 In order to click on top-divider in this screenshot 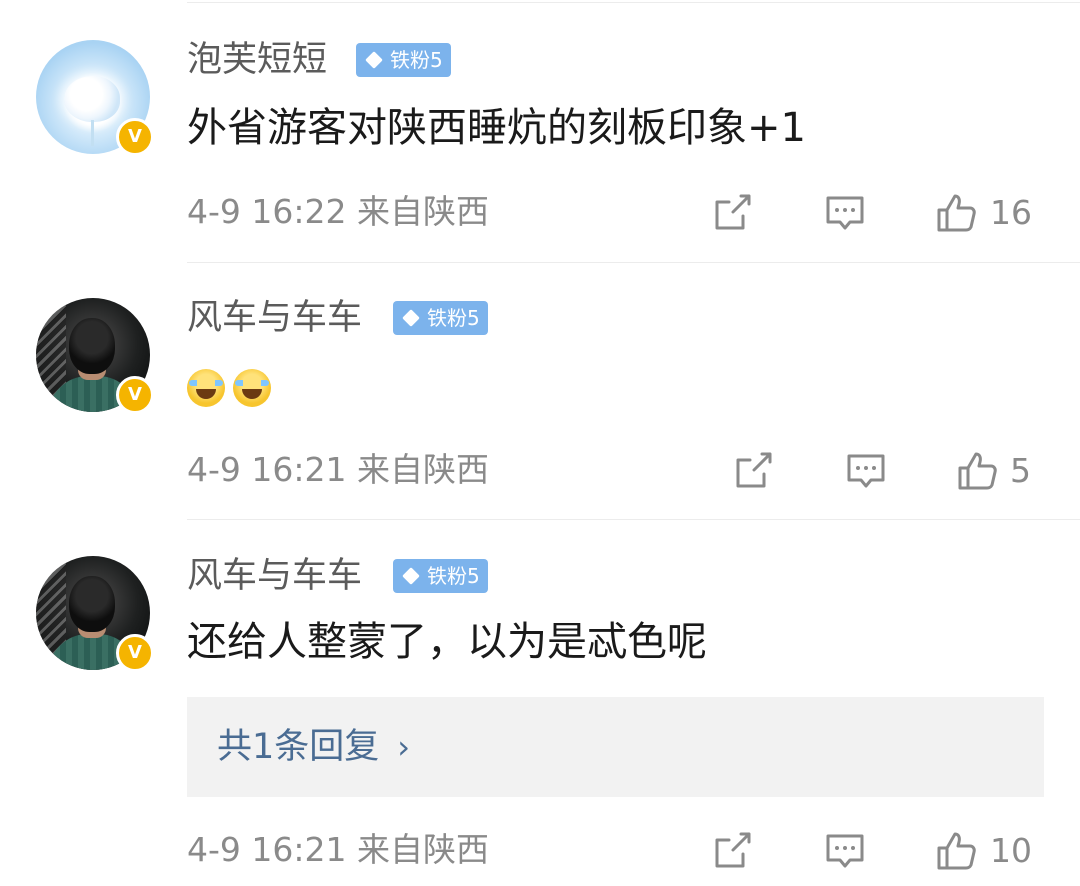, I will do `click(633, 2)`.